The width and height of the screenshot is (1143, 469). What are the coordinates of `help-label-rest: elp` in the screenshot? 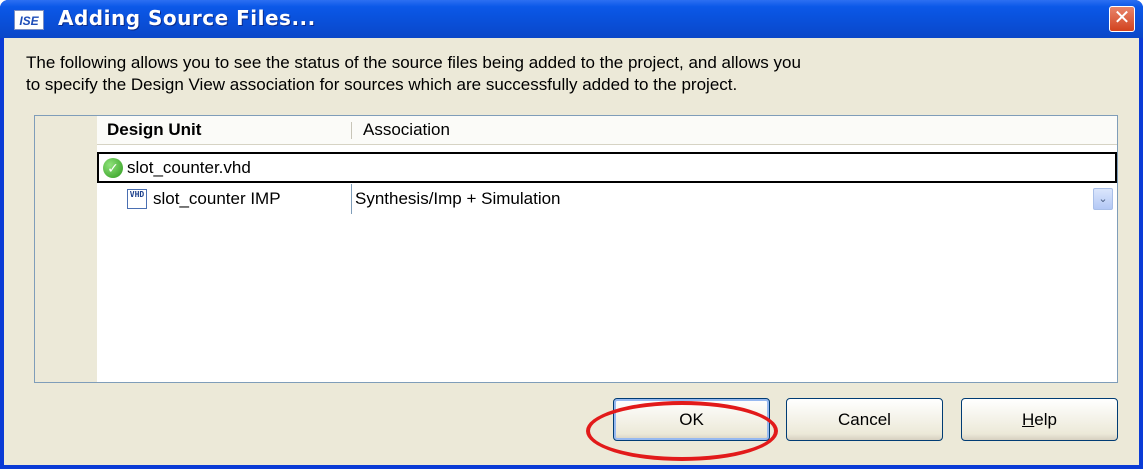 It's located at (1045, 419).